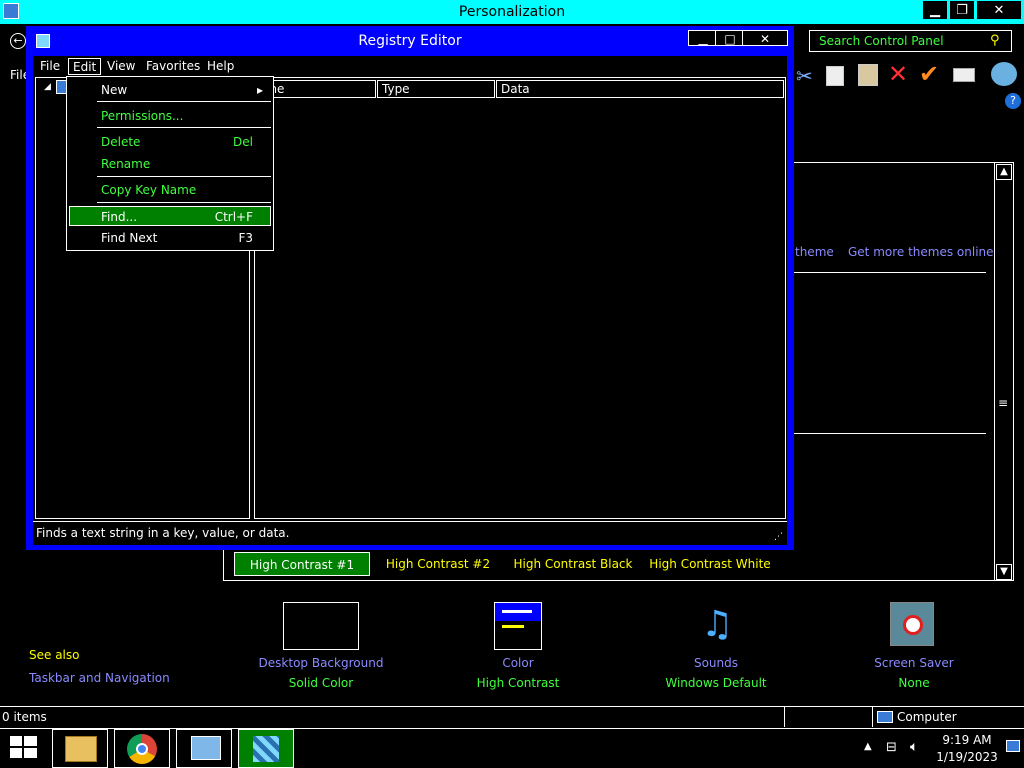  I want to click on edit-menu-delete: Delete Del, so click(170, 142).